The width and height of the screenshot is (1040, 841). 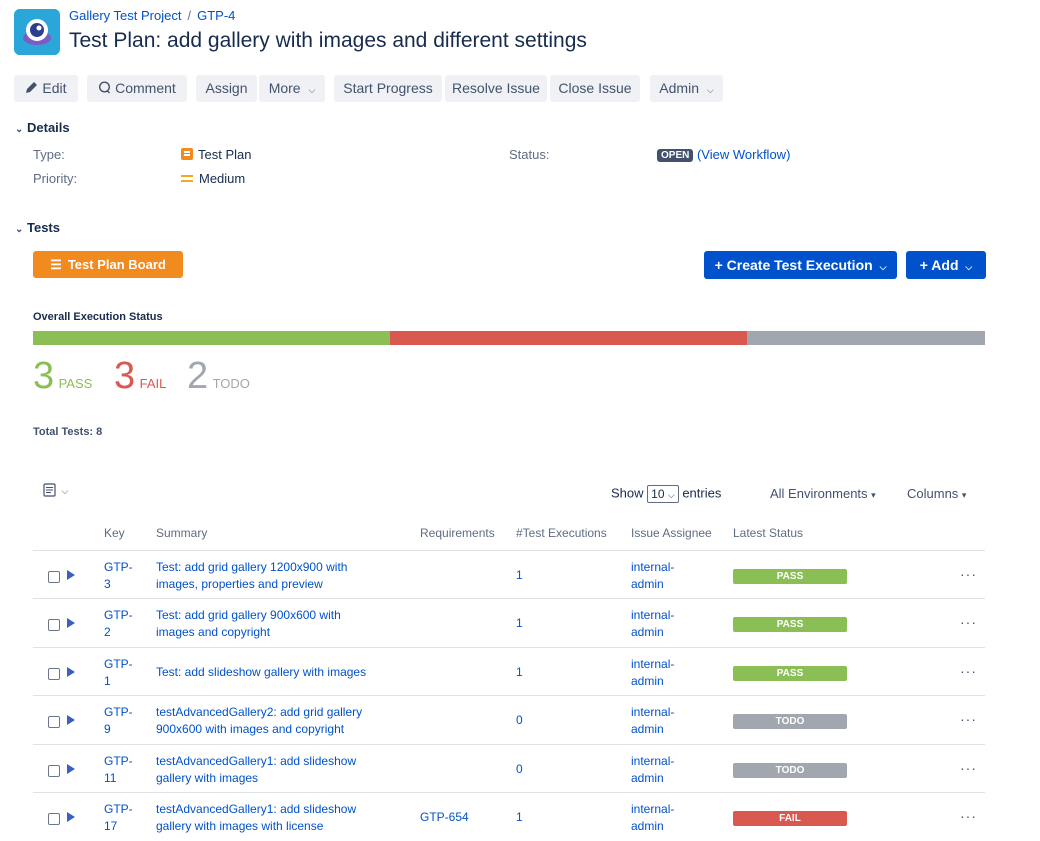 I want to click on column-header-executions: #Test Executions, so click(x=561, y=533).